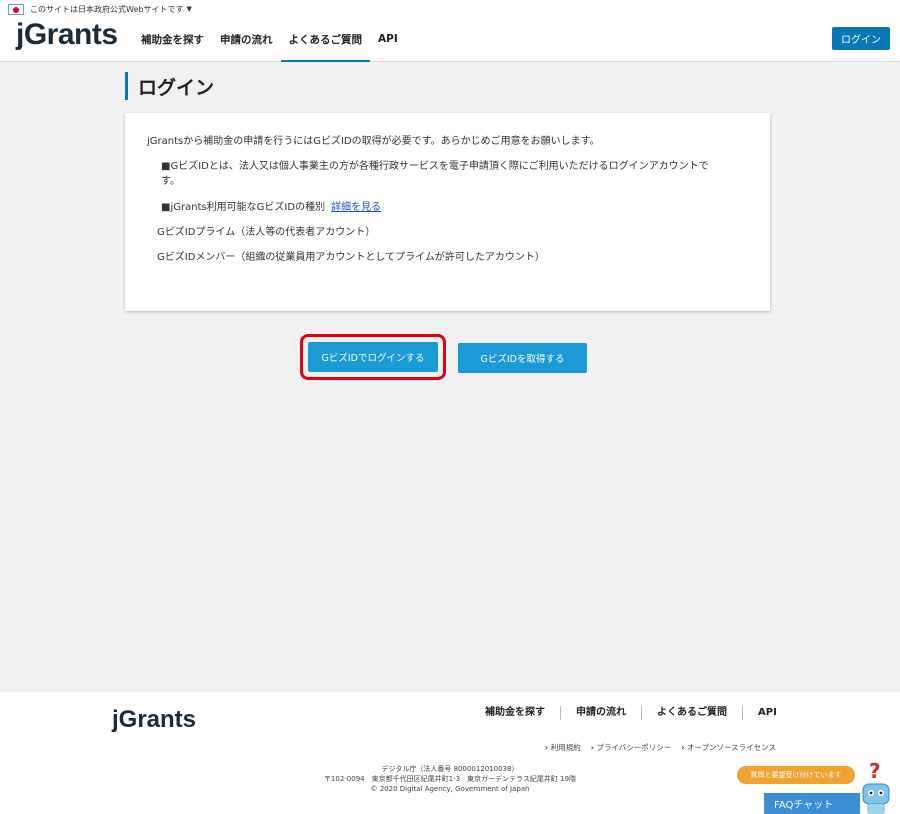 The width and height of the screenshot is (900, 814). What do you see at coordinates (246, 40) in the screenshot?
I see `nav-application-flow: 申請の流れ` at bounding box center [246, 40].